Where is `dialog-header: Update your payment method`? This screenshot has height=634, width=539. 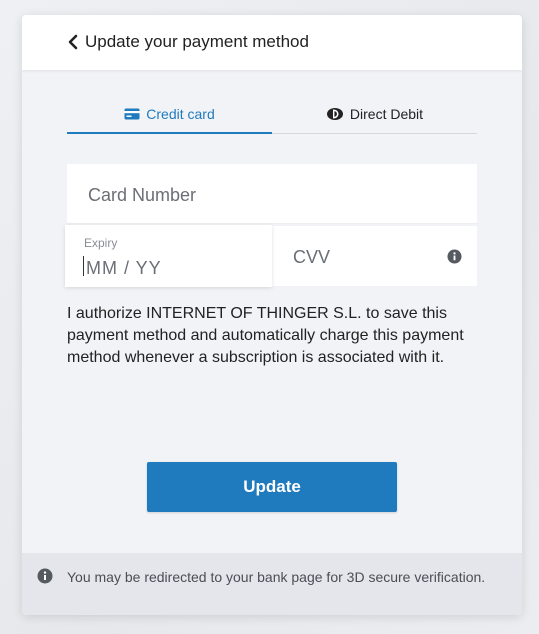 dialog-header: Update your payment method is located at coordinates (272, 42).